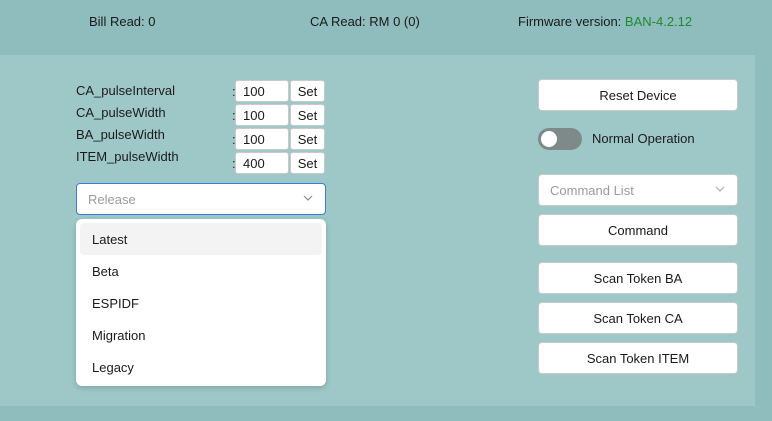 Image resolution: width=772 pixels, height=421 pixels. I want to click on scan-token-ca-button: Scan Token CA, so click(638, 318).